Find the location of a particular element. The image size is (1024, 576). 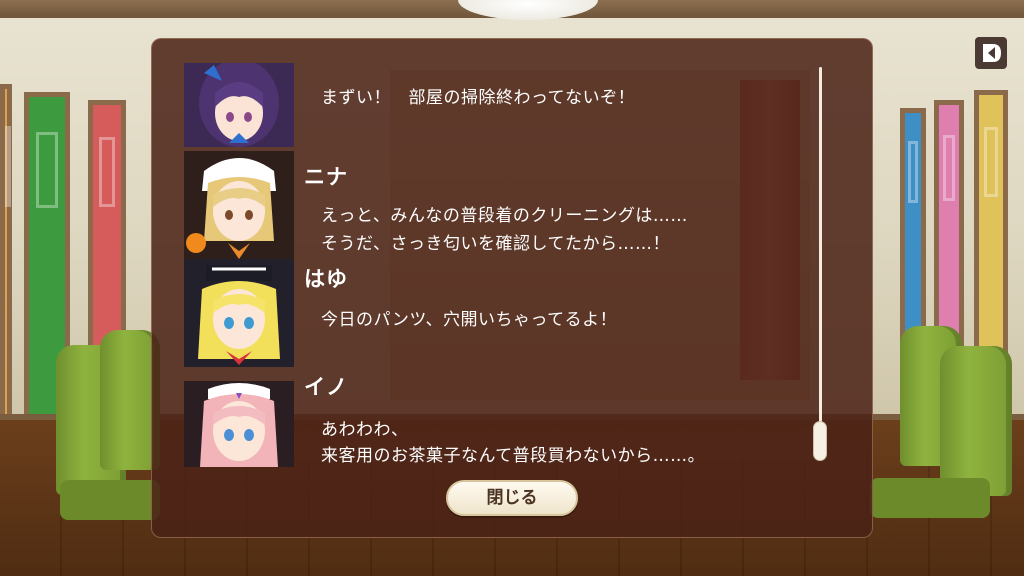

speaker-name: はゆ is located at coordinates (326, 279).